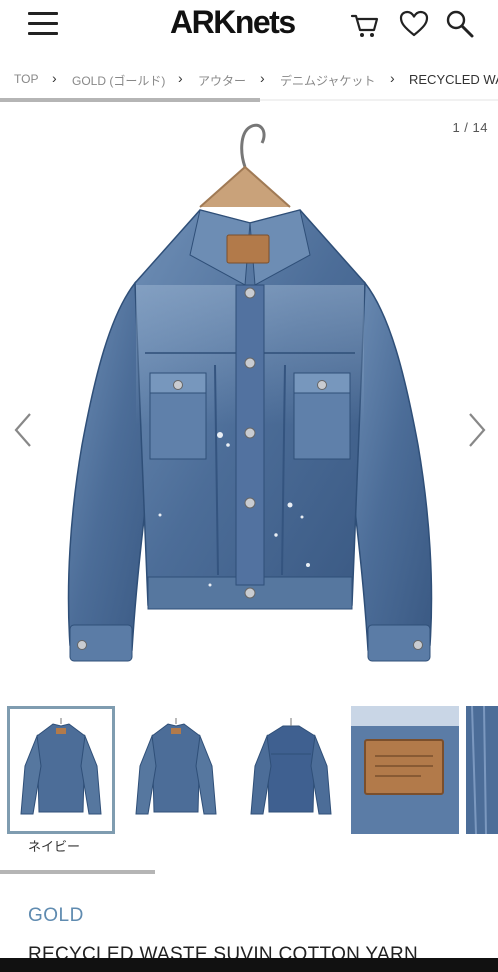 The width and height of the screenshot is (498, 972). I want to click on menu-icon, so click(43, 24).